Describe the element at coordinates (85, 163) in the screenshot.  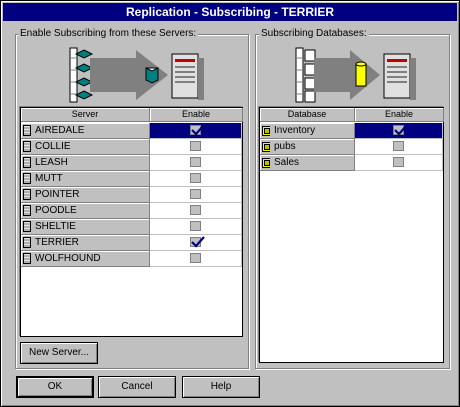
I see `server-name-cell: LEASH` at that location.